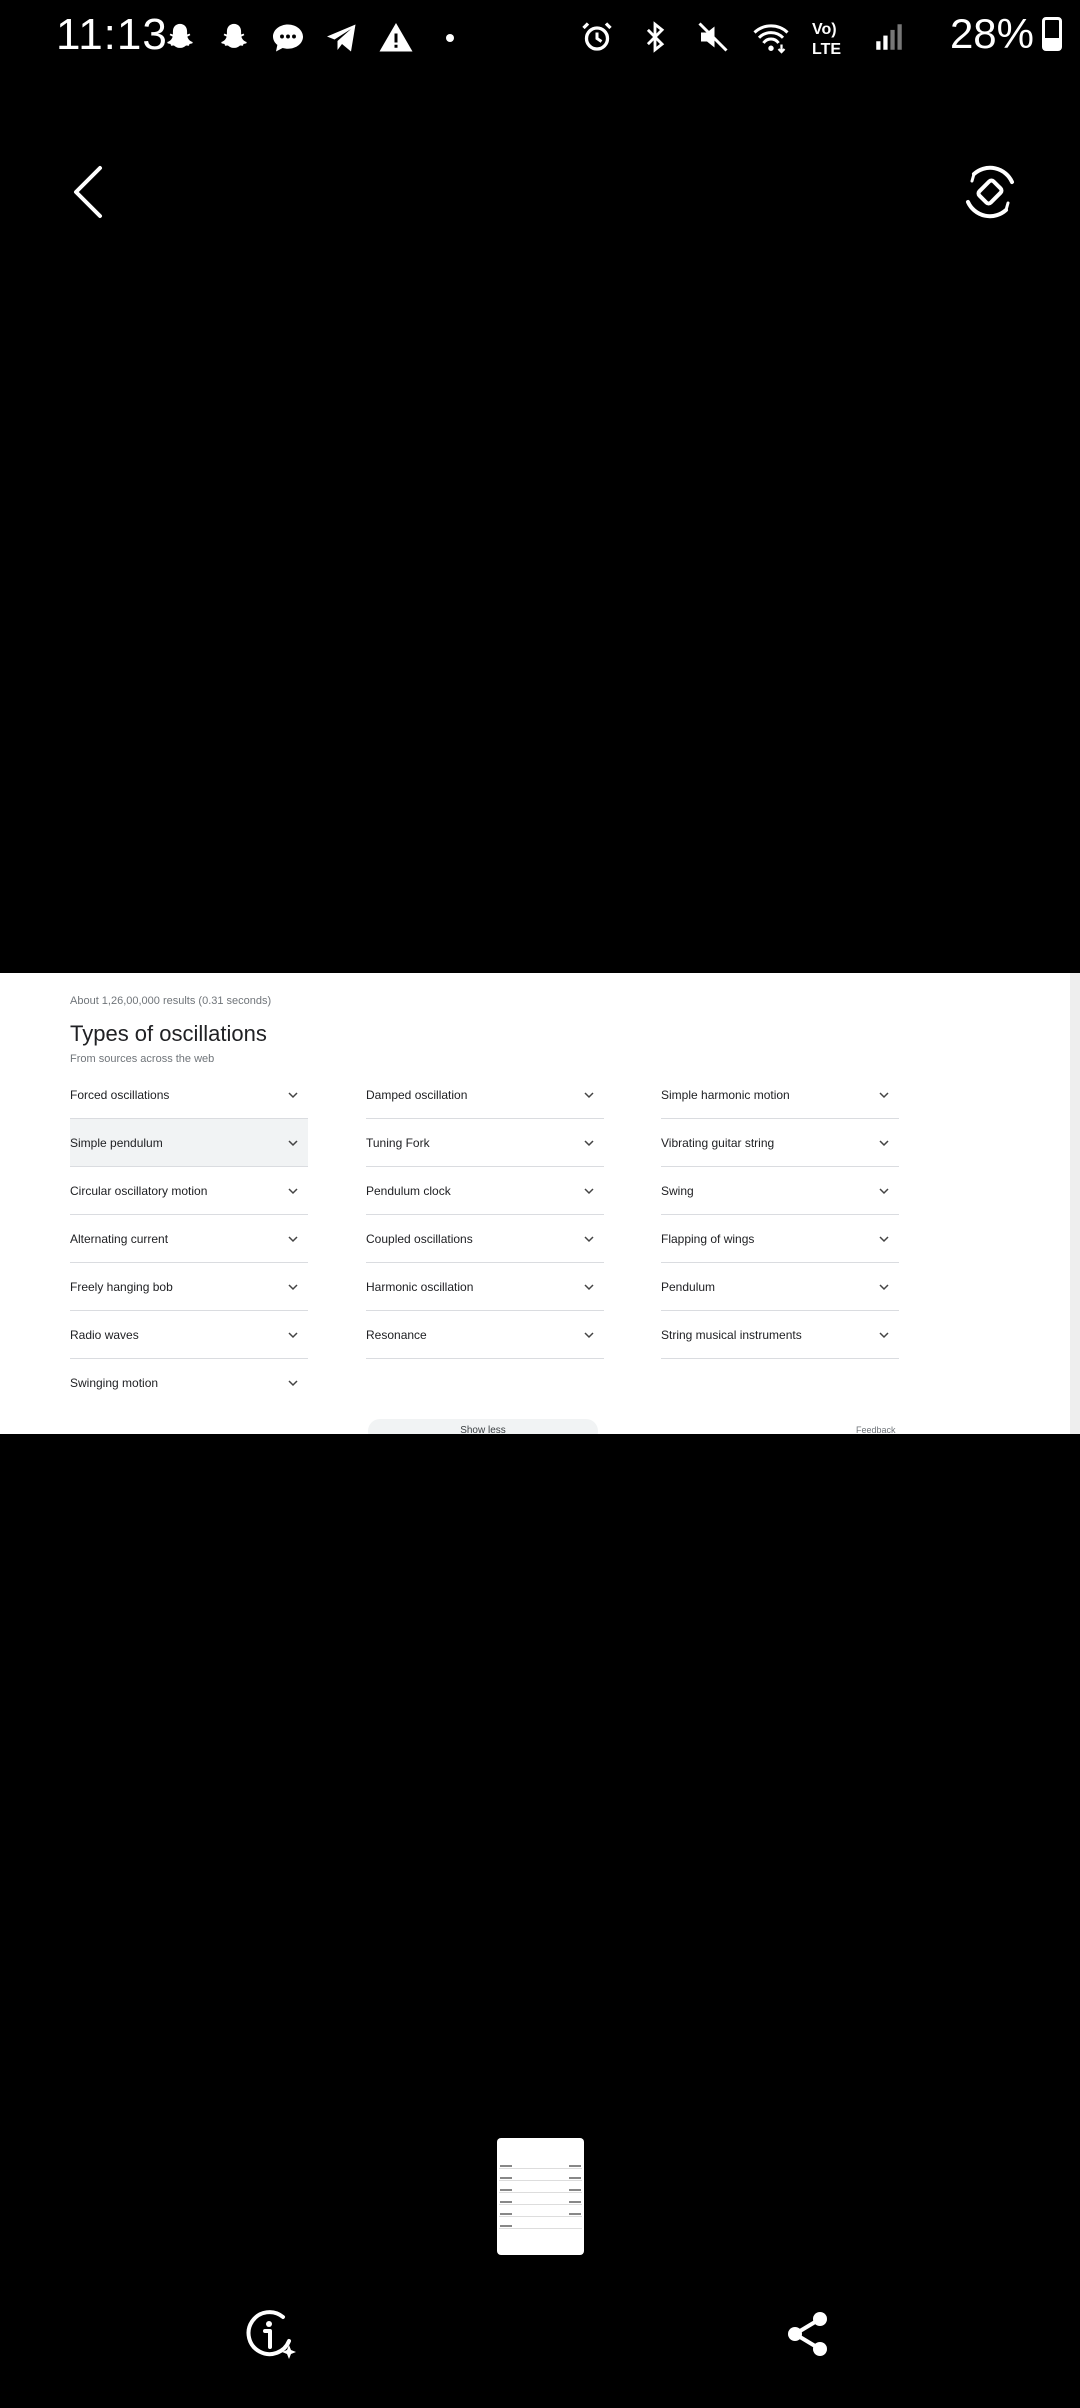 The height and width of the screenshot is (2408, 1080). Describe the element at coordinates (655, 37) in the screenshot. I see `bluetooth-icon` at that location.